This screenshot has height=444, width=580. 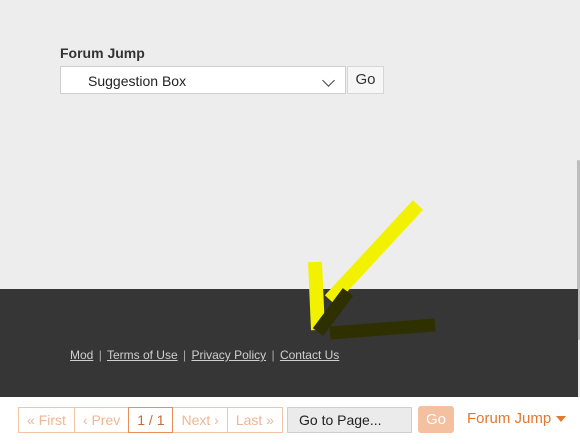 What do you see at coordinates (200, 420) in the screenshot?
I see `page-next-button: Next ›` at bounding box center [200, 420].